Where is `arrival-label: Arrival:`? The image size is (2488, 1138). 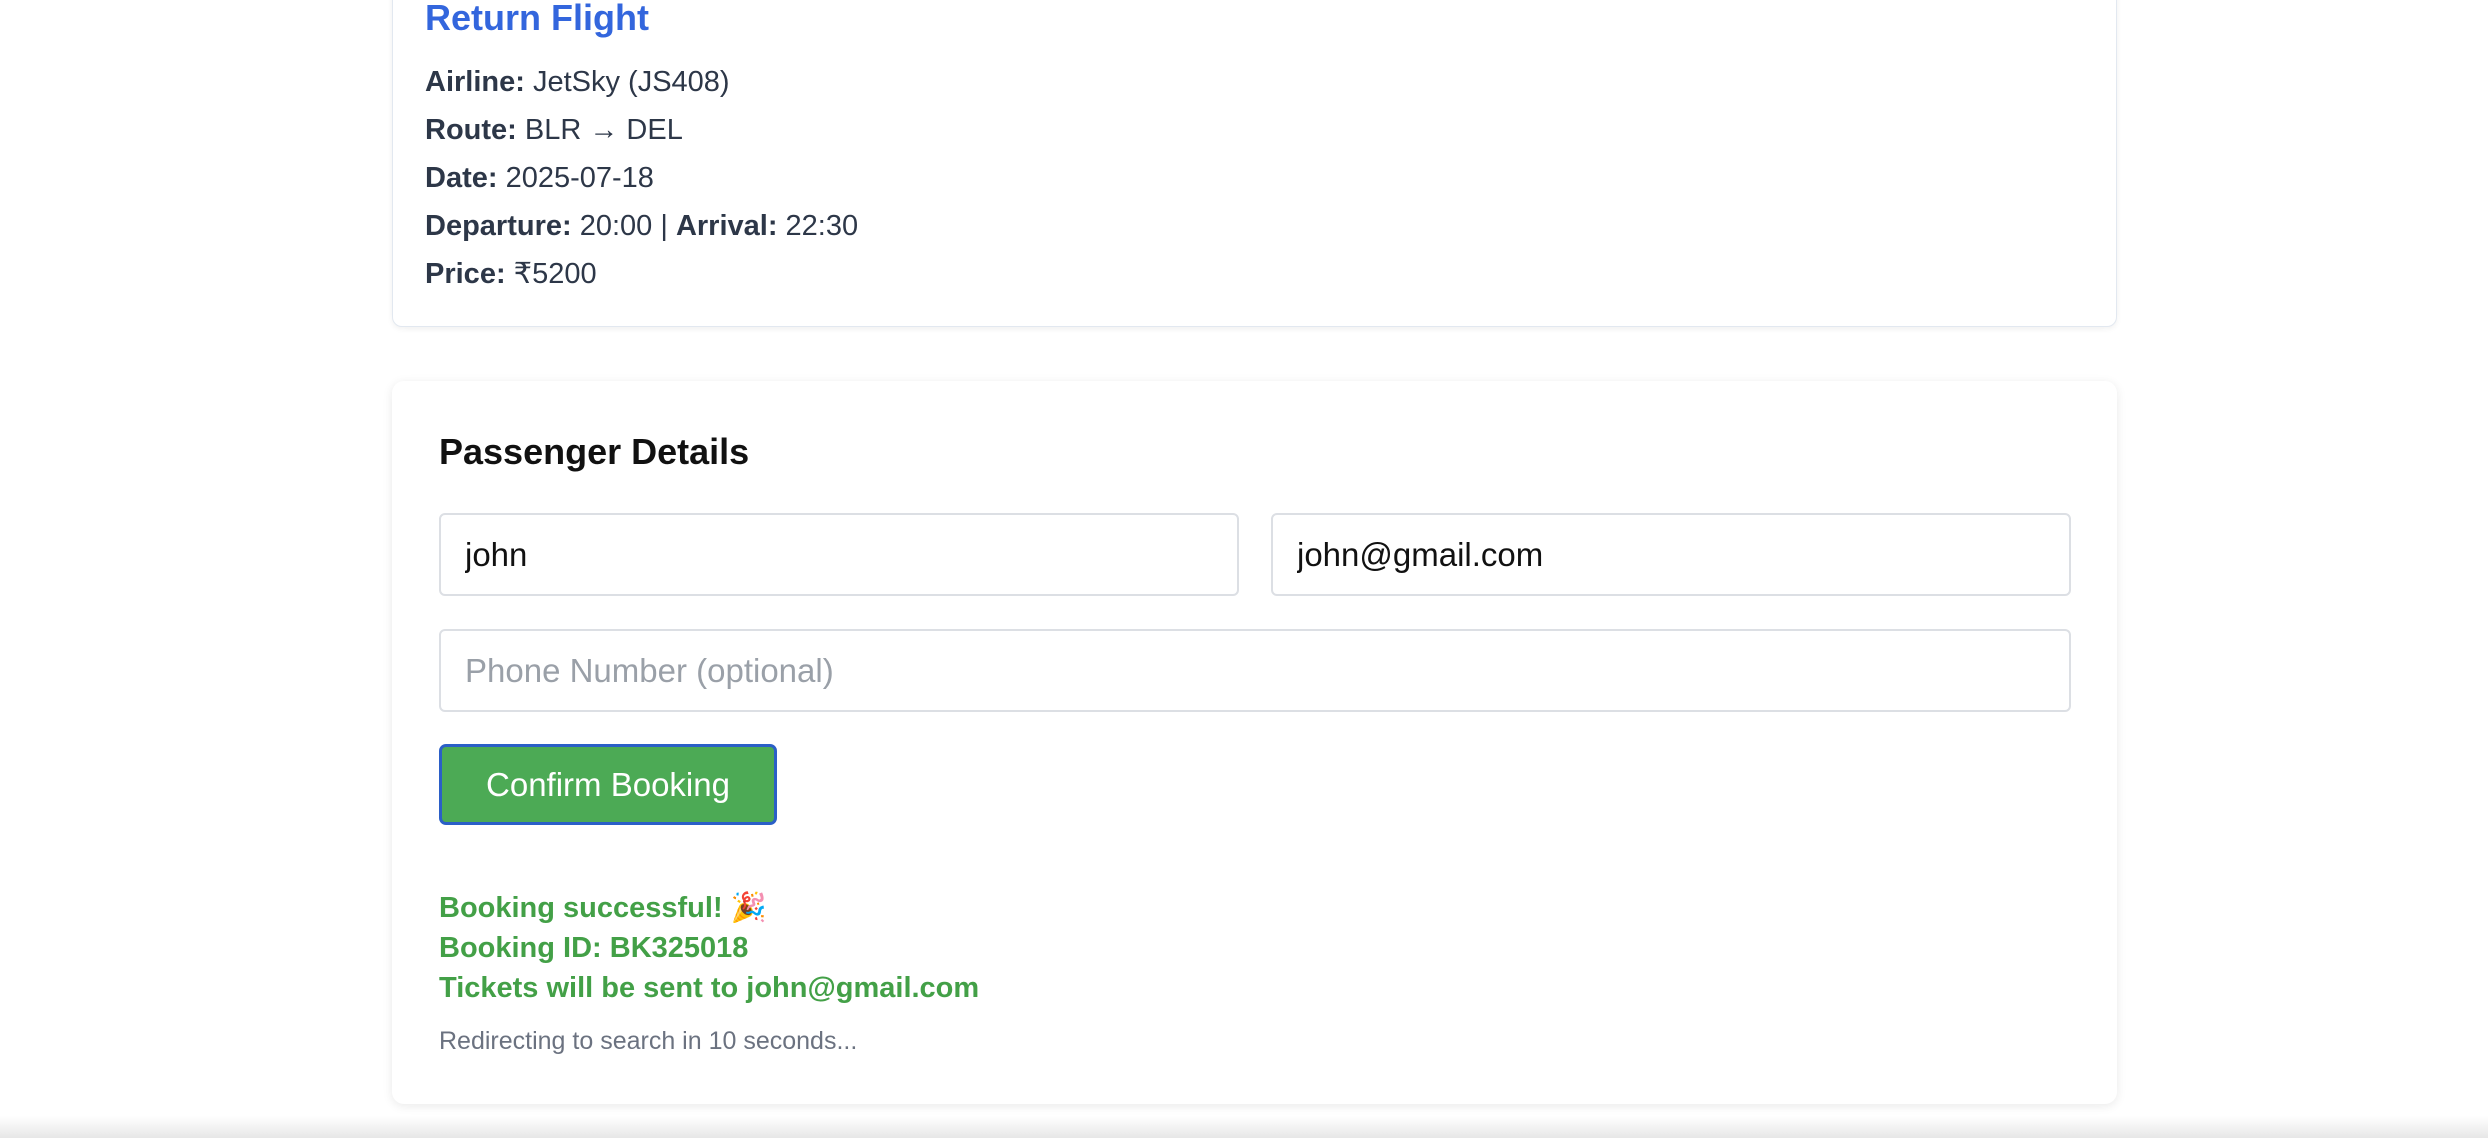
arrival-label: Arrival: is located at coordinates (726, 226).